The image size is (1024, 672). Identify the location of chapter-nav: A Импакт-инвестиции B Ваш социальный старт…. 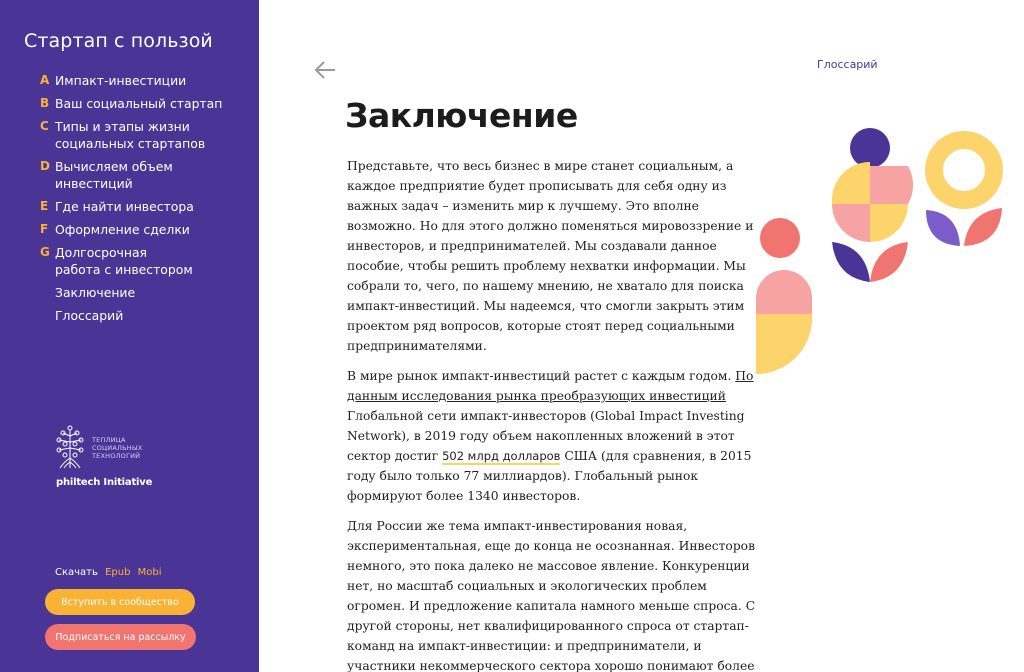
(145, 201).